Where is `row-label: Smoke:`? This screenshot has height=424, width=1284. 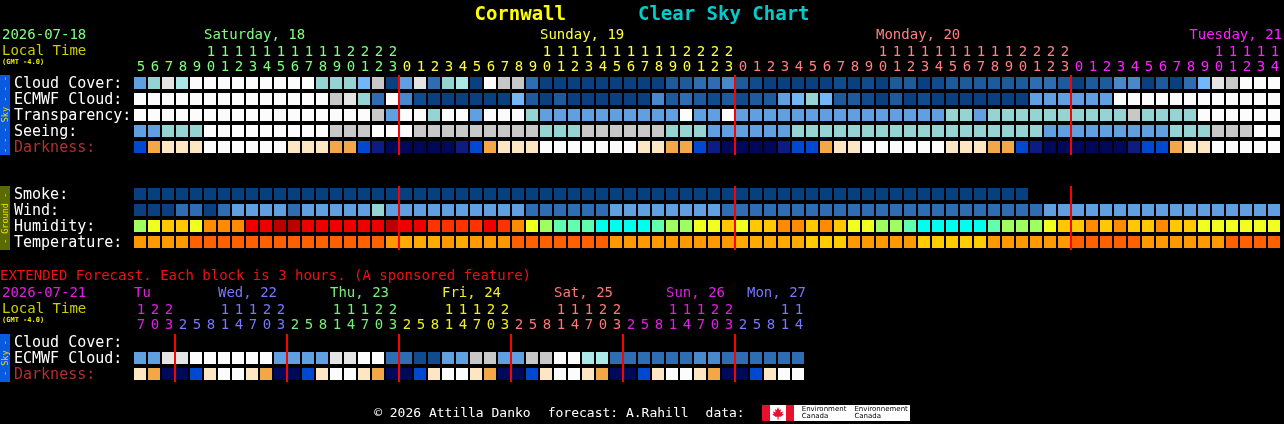
row-label: Smoke: is located at coordinates (42, 194).